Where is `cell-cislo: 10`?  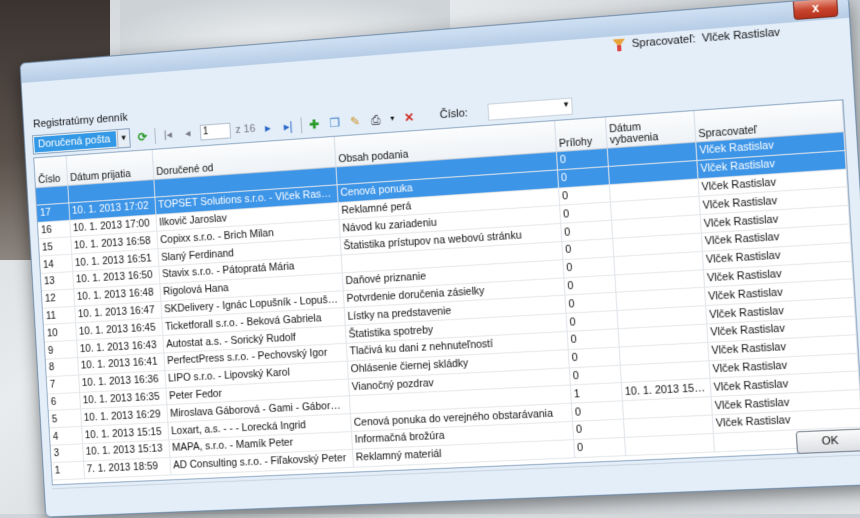
cell-cislo: 10 is located at coordinates (60, 333).